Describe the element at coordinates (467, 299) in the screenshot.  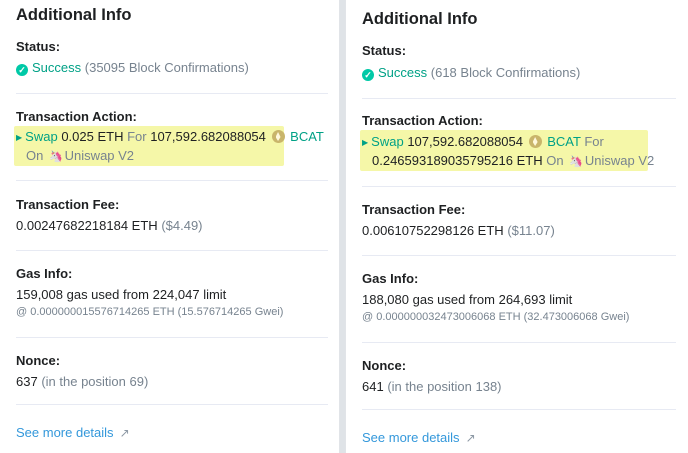
I see `gas-used: 188,080 gas used from 264,693 limit` at that location.